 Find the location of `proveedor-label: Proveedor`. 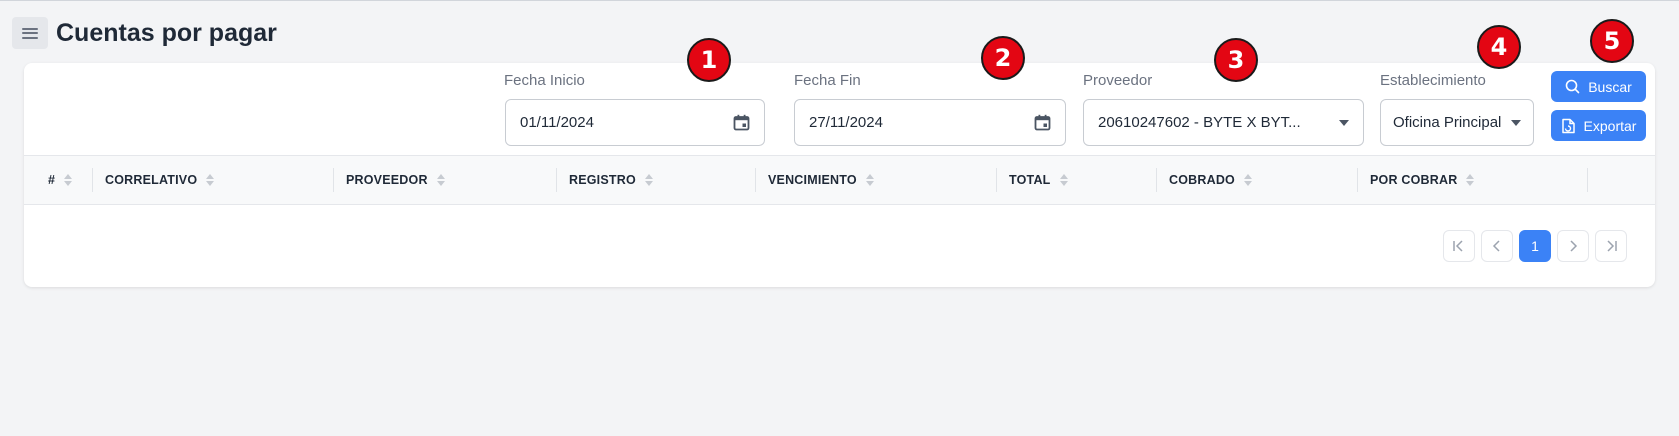

proveedor-label: Proveedor is located at coordinates (1118, 80).